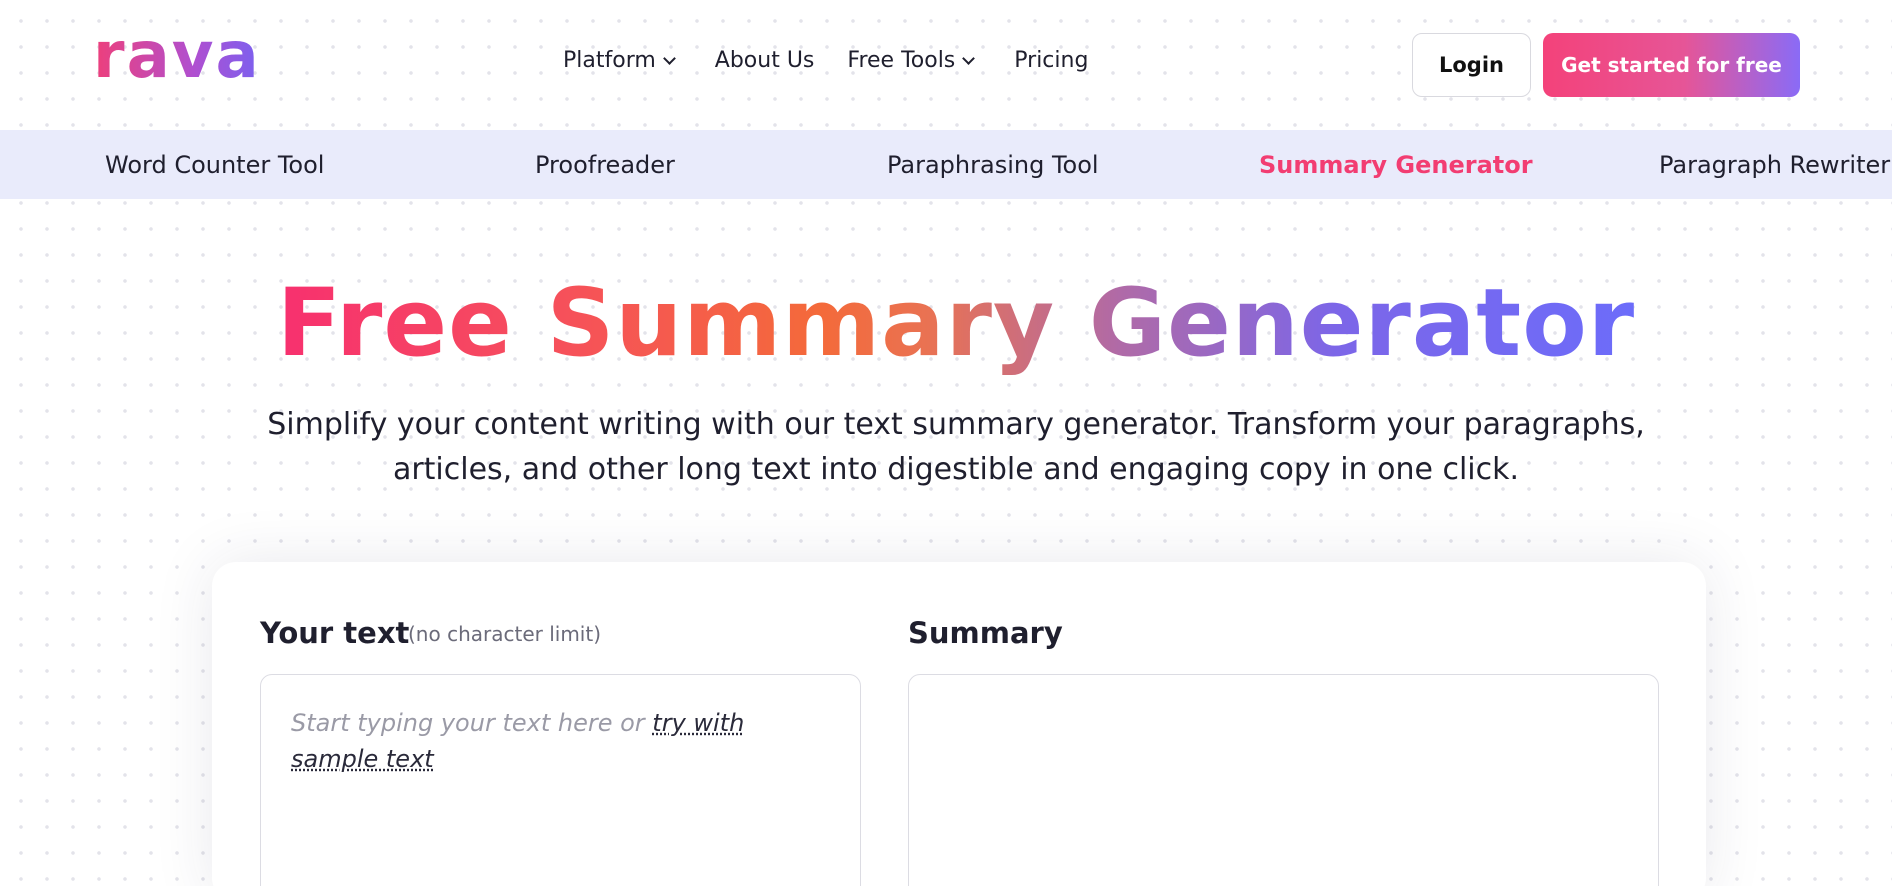 The width and height of the screenshot is (1892, 886). I want to click on main-nav: Platform About Us Free Tools Pricing, so click(825, 60).